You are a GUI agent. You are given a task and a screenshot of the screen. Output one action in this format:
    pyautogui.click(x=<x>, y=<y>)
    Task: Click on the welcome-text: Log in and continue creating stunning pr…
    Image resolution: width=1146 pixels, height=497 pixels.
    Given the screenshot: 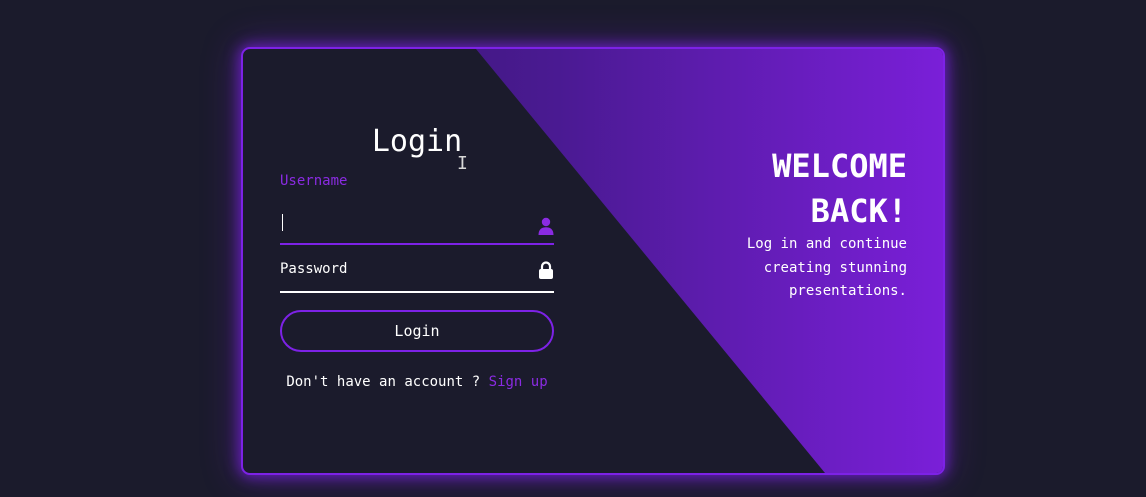 What is the action you would take?
    pyautogui.click(x=826, y=267)
    